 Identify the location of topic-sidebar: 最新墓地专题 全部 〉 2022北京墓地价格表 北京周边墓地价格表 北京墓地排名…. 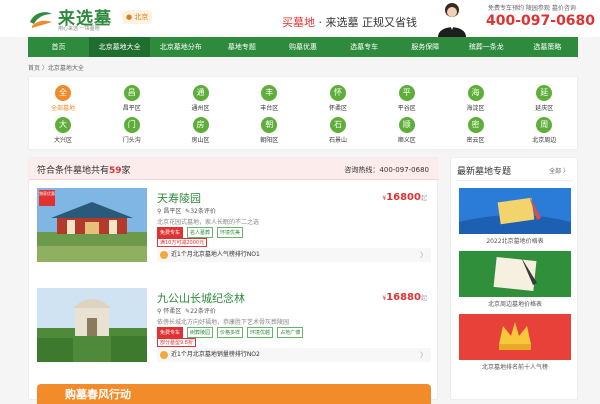
(514, 278).